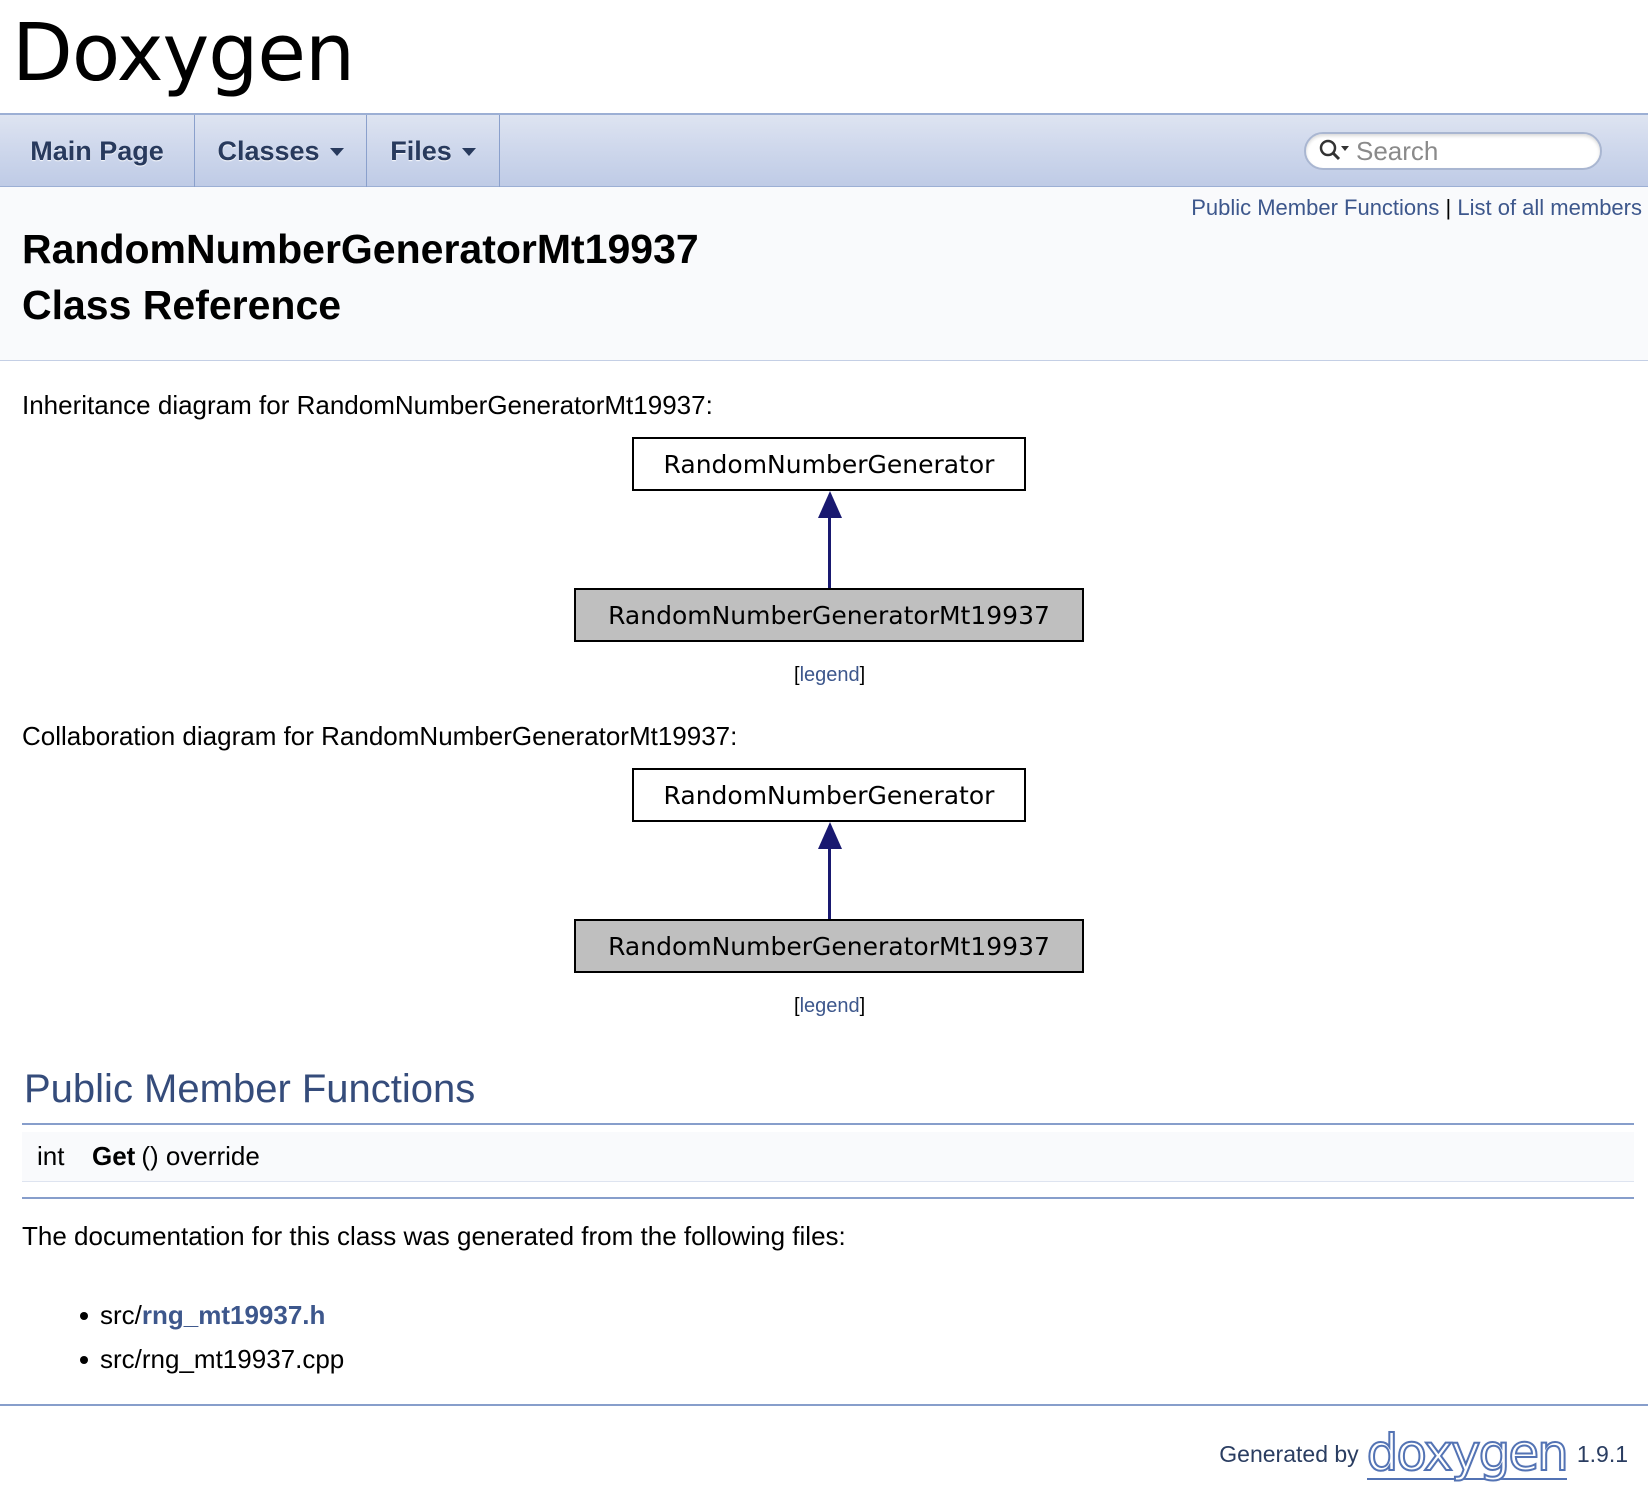 The width and height of the screenshot is (1648, 1495). What do you see at coordinates (829, 615) in the screenshot?
I see `inheritance-derived-class-node: RandomNumberGeneratorMt19937` at bounding box center [829, 615].